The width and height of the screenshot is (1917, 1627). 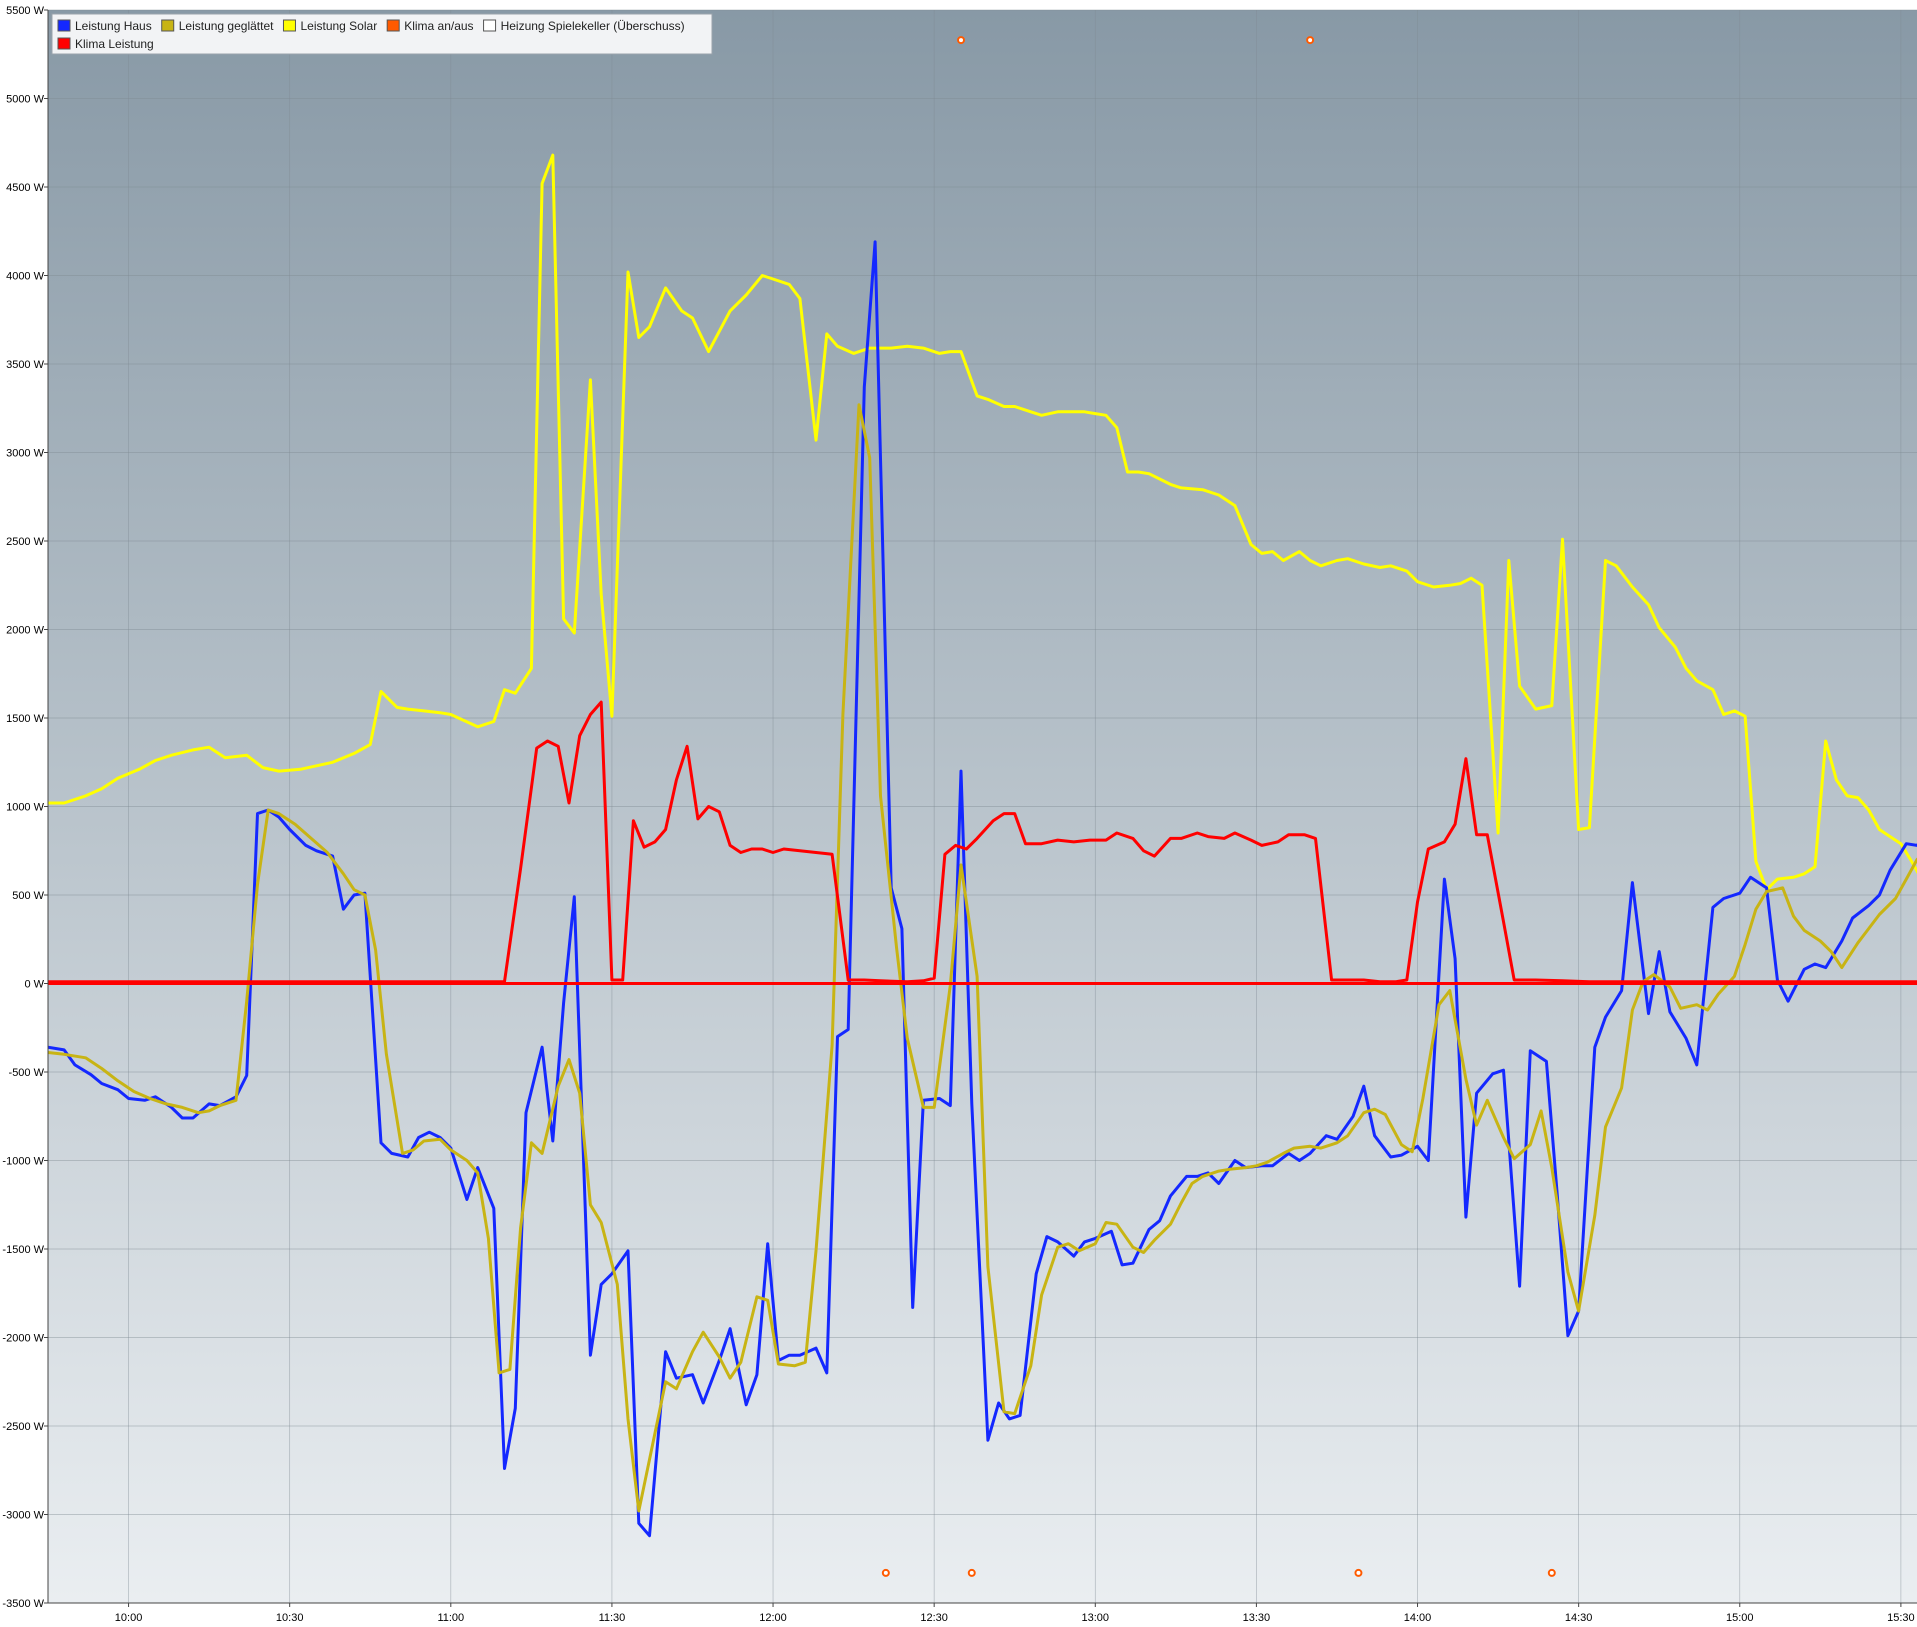 What do you see at coordinates (1579, 1618) in the screenshot?
I see `x-tick-label: 14:30` at bounding box center [1579, 1618].